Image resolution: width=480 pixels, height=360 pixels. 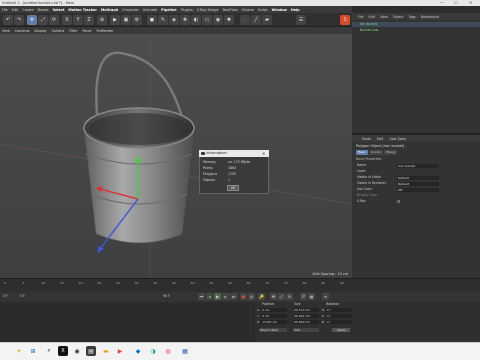 I want to click on undo-icon: ↶, so click(x=8, y=20).